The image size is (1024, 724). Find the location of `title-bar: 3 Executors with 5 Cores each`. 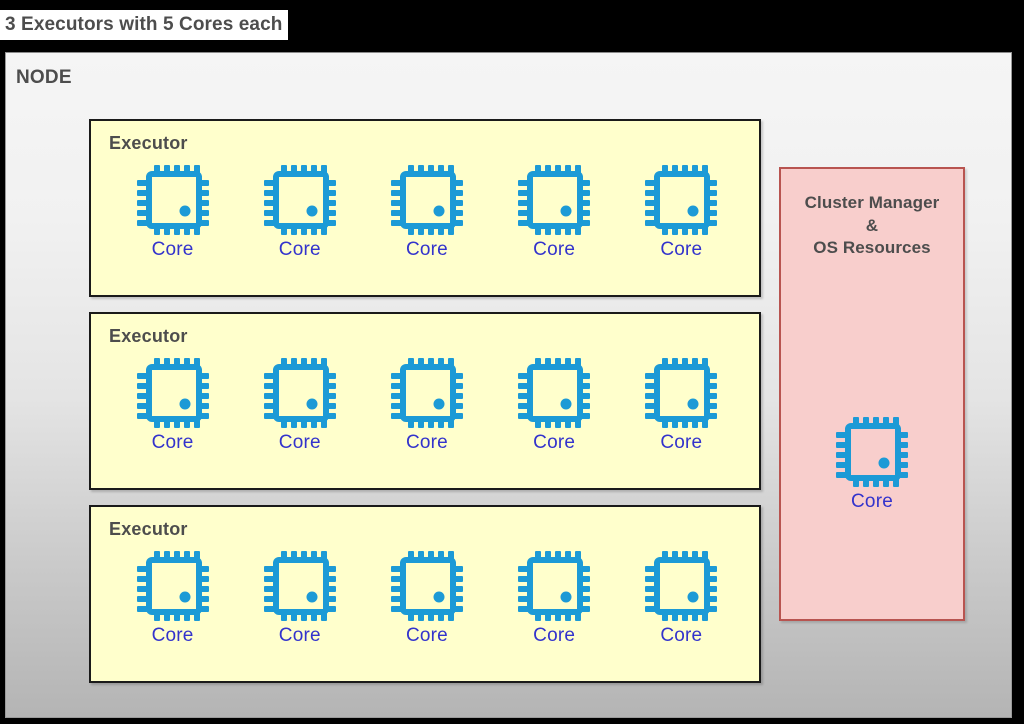

title-bar: 3 Executors with 5 Cores each is located at coordinates (512, 24).